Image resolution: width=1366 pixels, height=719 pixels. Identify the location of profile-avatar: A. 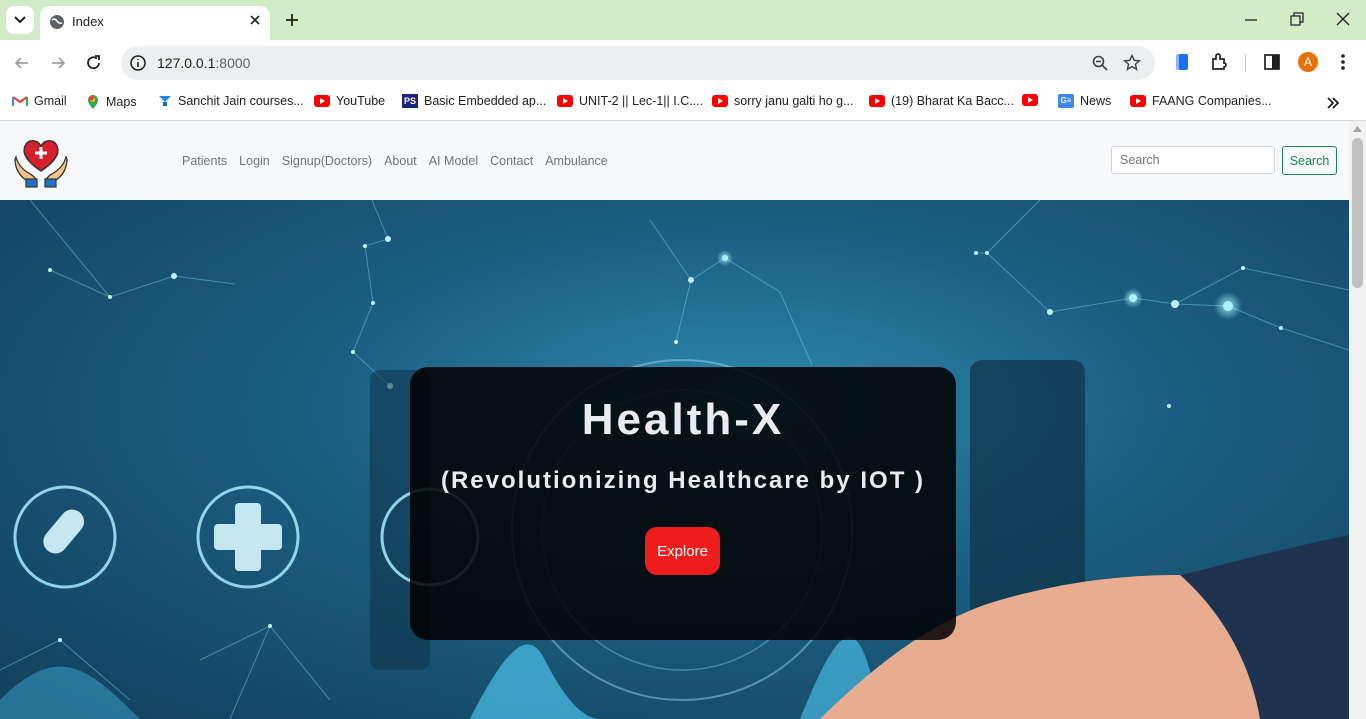
(1308, 62).